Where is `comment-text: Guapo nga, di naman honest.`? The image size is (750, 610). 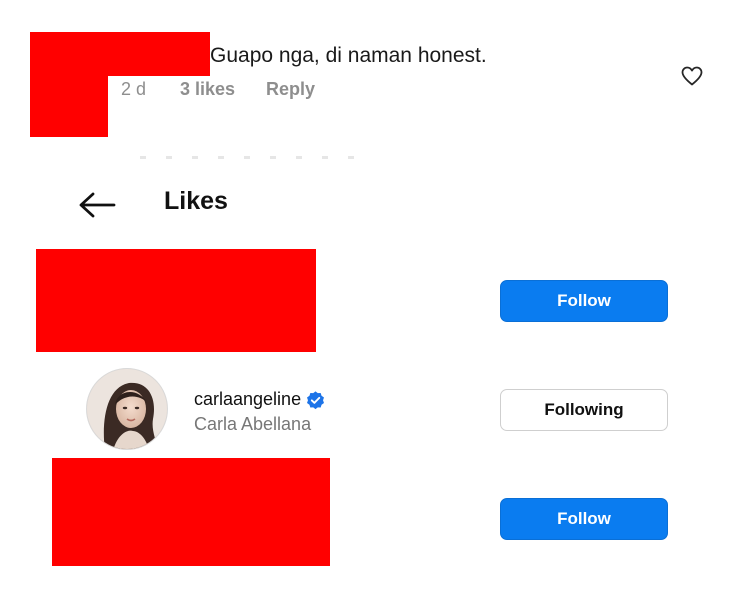 comment-text: Guapo nga, di naman honest. is located at coordinates (348, 55).